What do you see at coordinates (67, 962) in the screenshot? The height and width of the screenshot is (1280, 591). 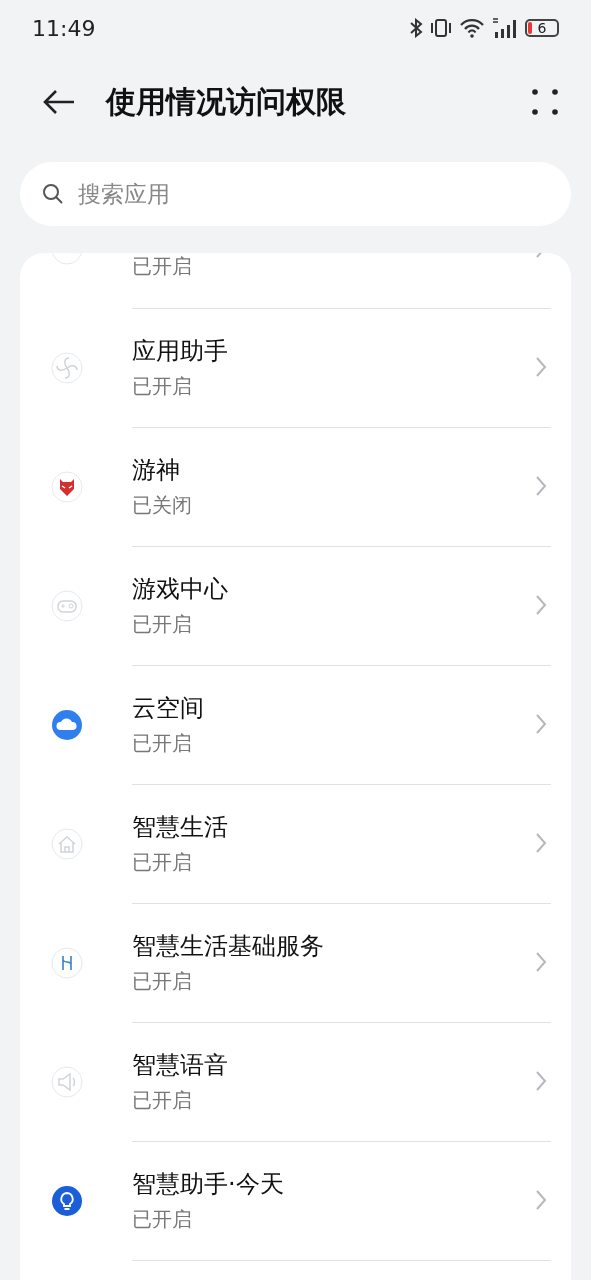 I see `hook-icon` at bounding box center [67, 962].